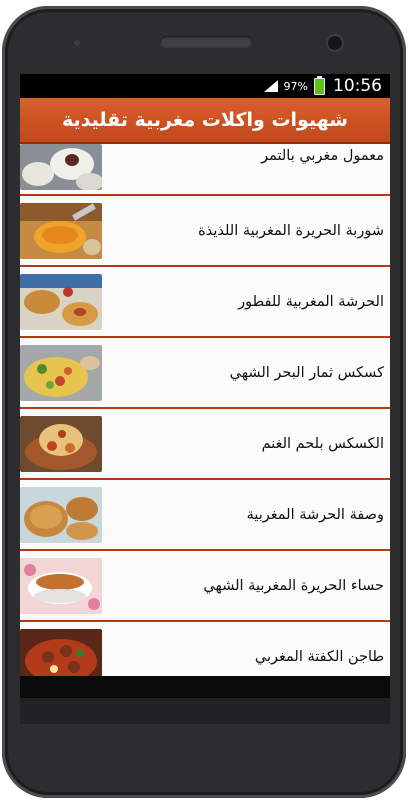 This screenshot has height=800, width=408. Describe the element at coordinates (205, 302) in the screenshot. I see `recipe-list-item: الحرشة المغربية للفطور` at that location.